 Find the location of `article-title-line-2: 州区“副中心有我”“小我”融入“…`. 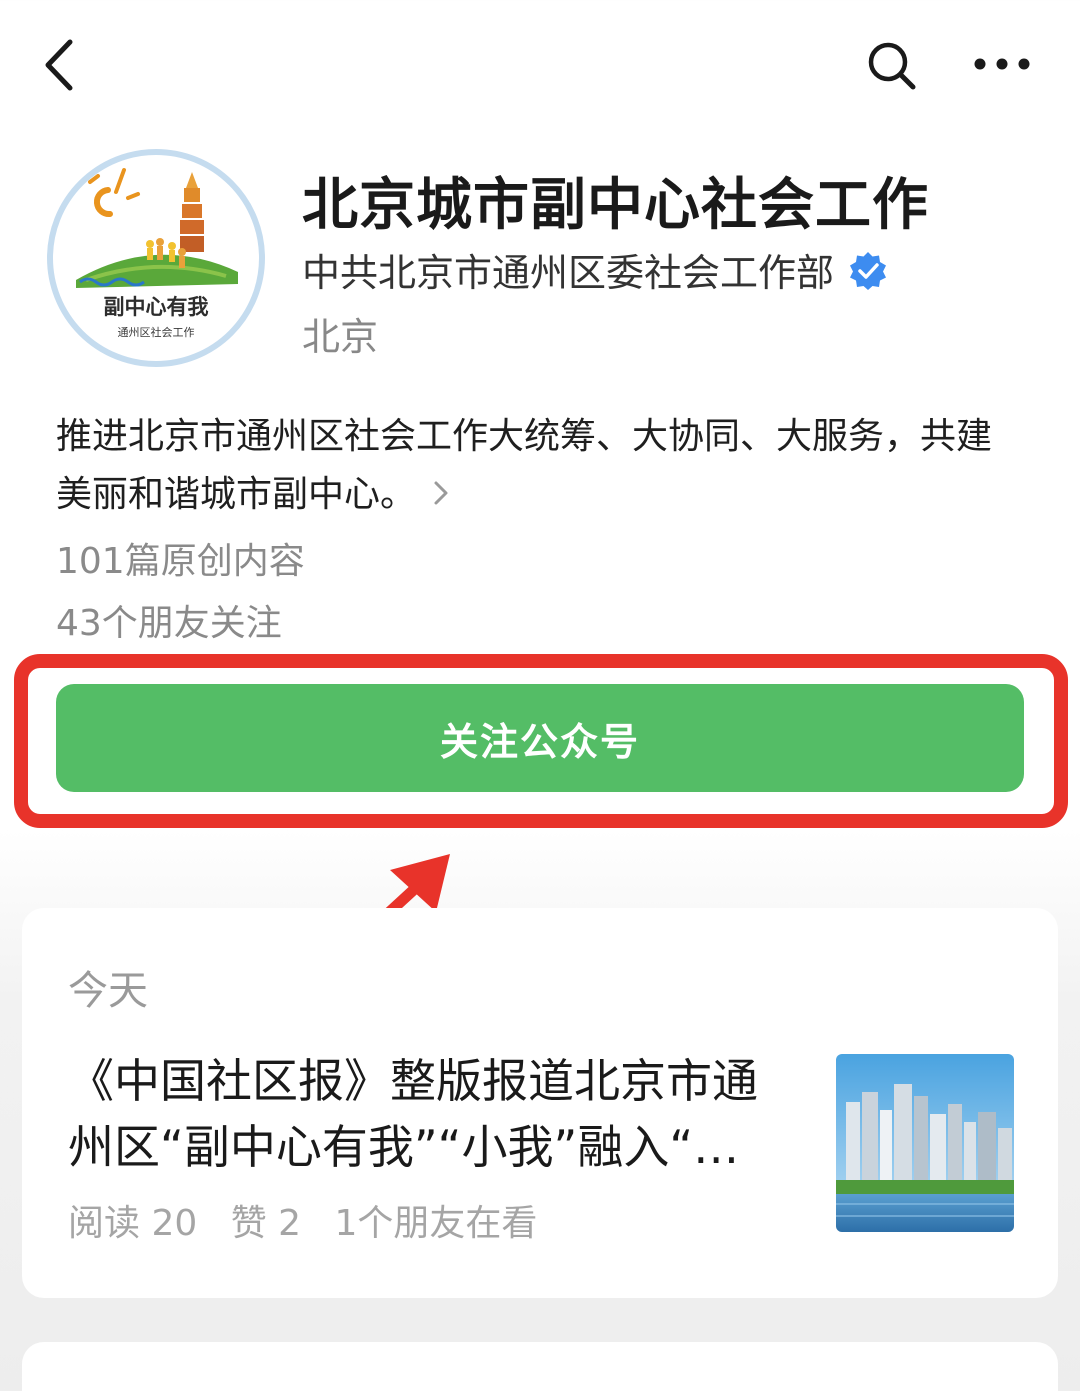

article-title-line-2: 州区“副中心有我”“小我”融入“… is located at coordinates (404, 1147).